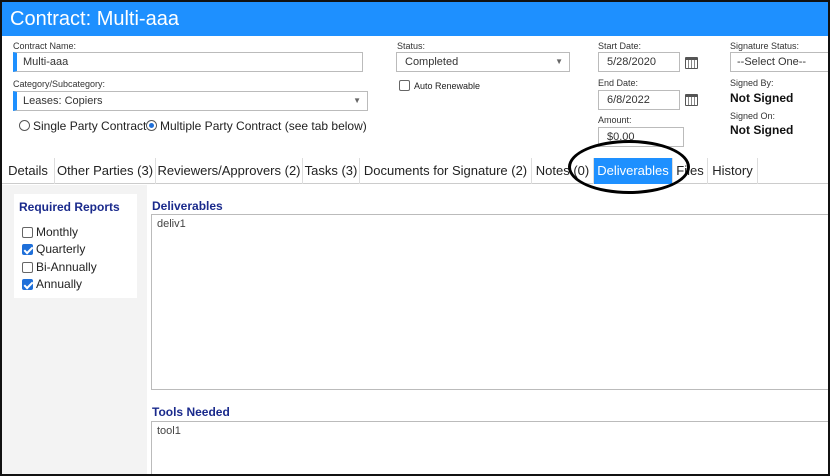 This screenshot has width=830, height=476. I want to click on status-select: Completed ▼, so click(483, 62).